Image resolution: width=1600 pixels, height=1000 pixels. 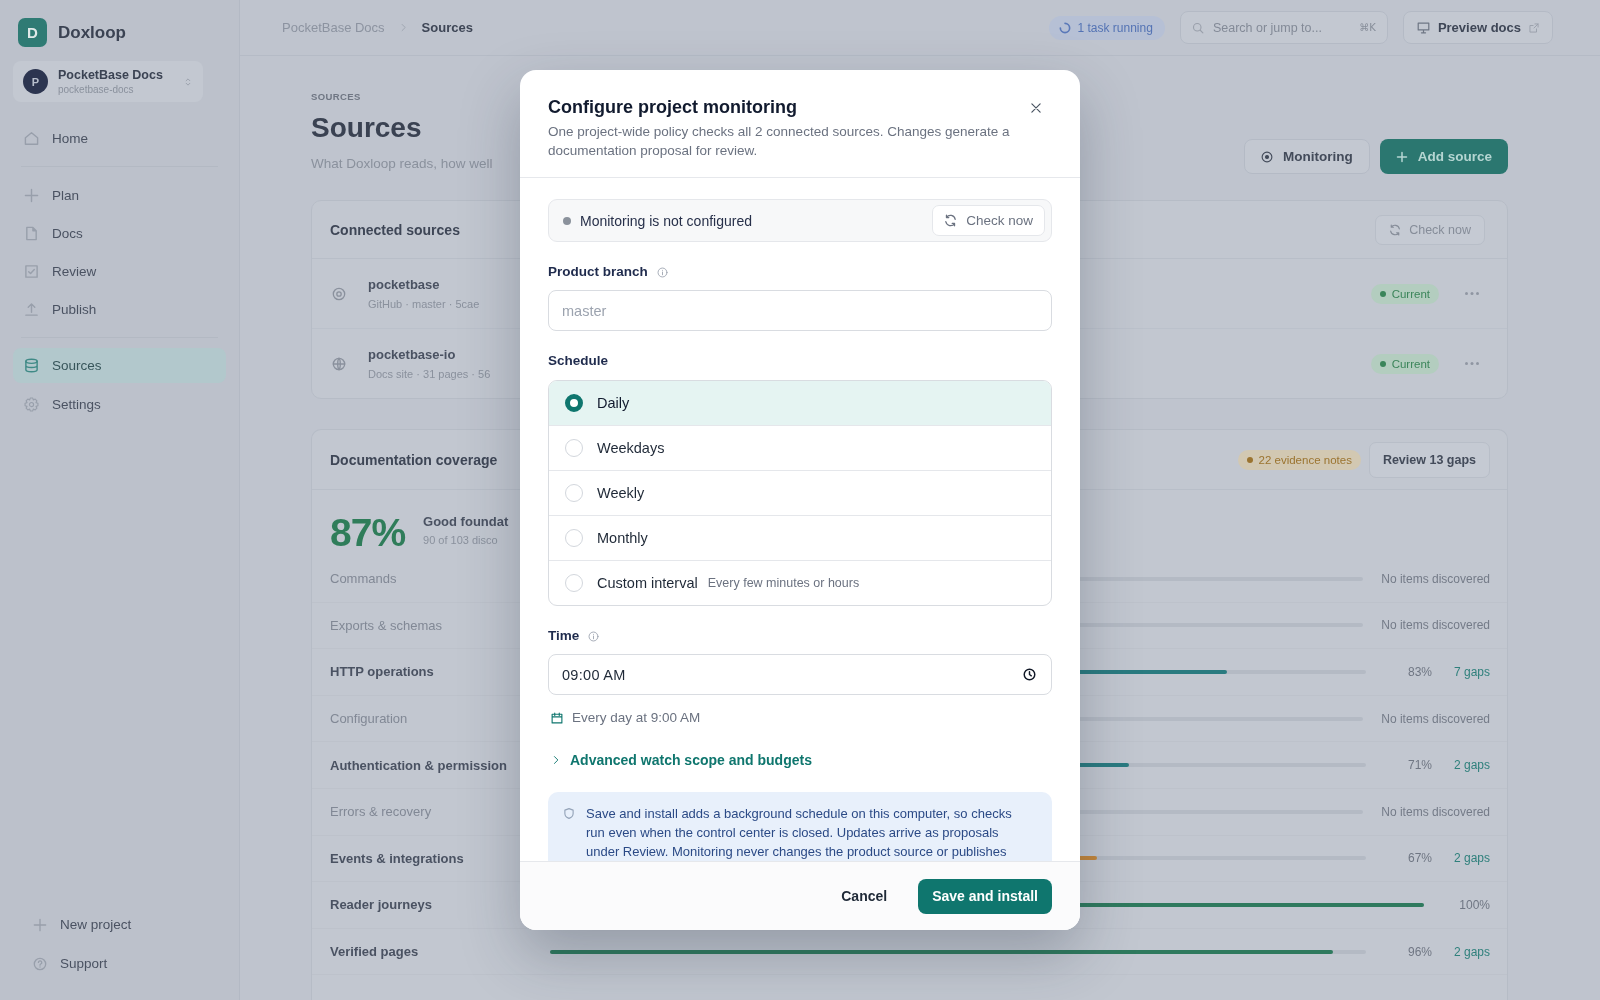 I want to click on category-label: Exports & schemas, so click(x=386, y=625).